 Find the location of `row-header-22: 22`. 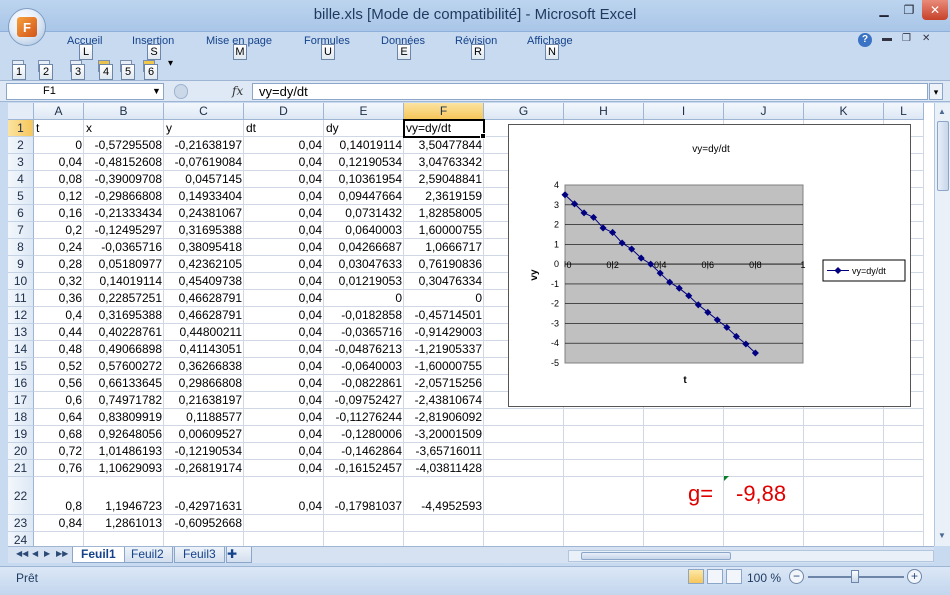

row-header-22: 22 is located at coordinates (21, 496).